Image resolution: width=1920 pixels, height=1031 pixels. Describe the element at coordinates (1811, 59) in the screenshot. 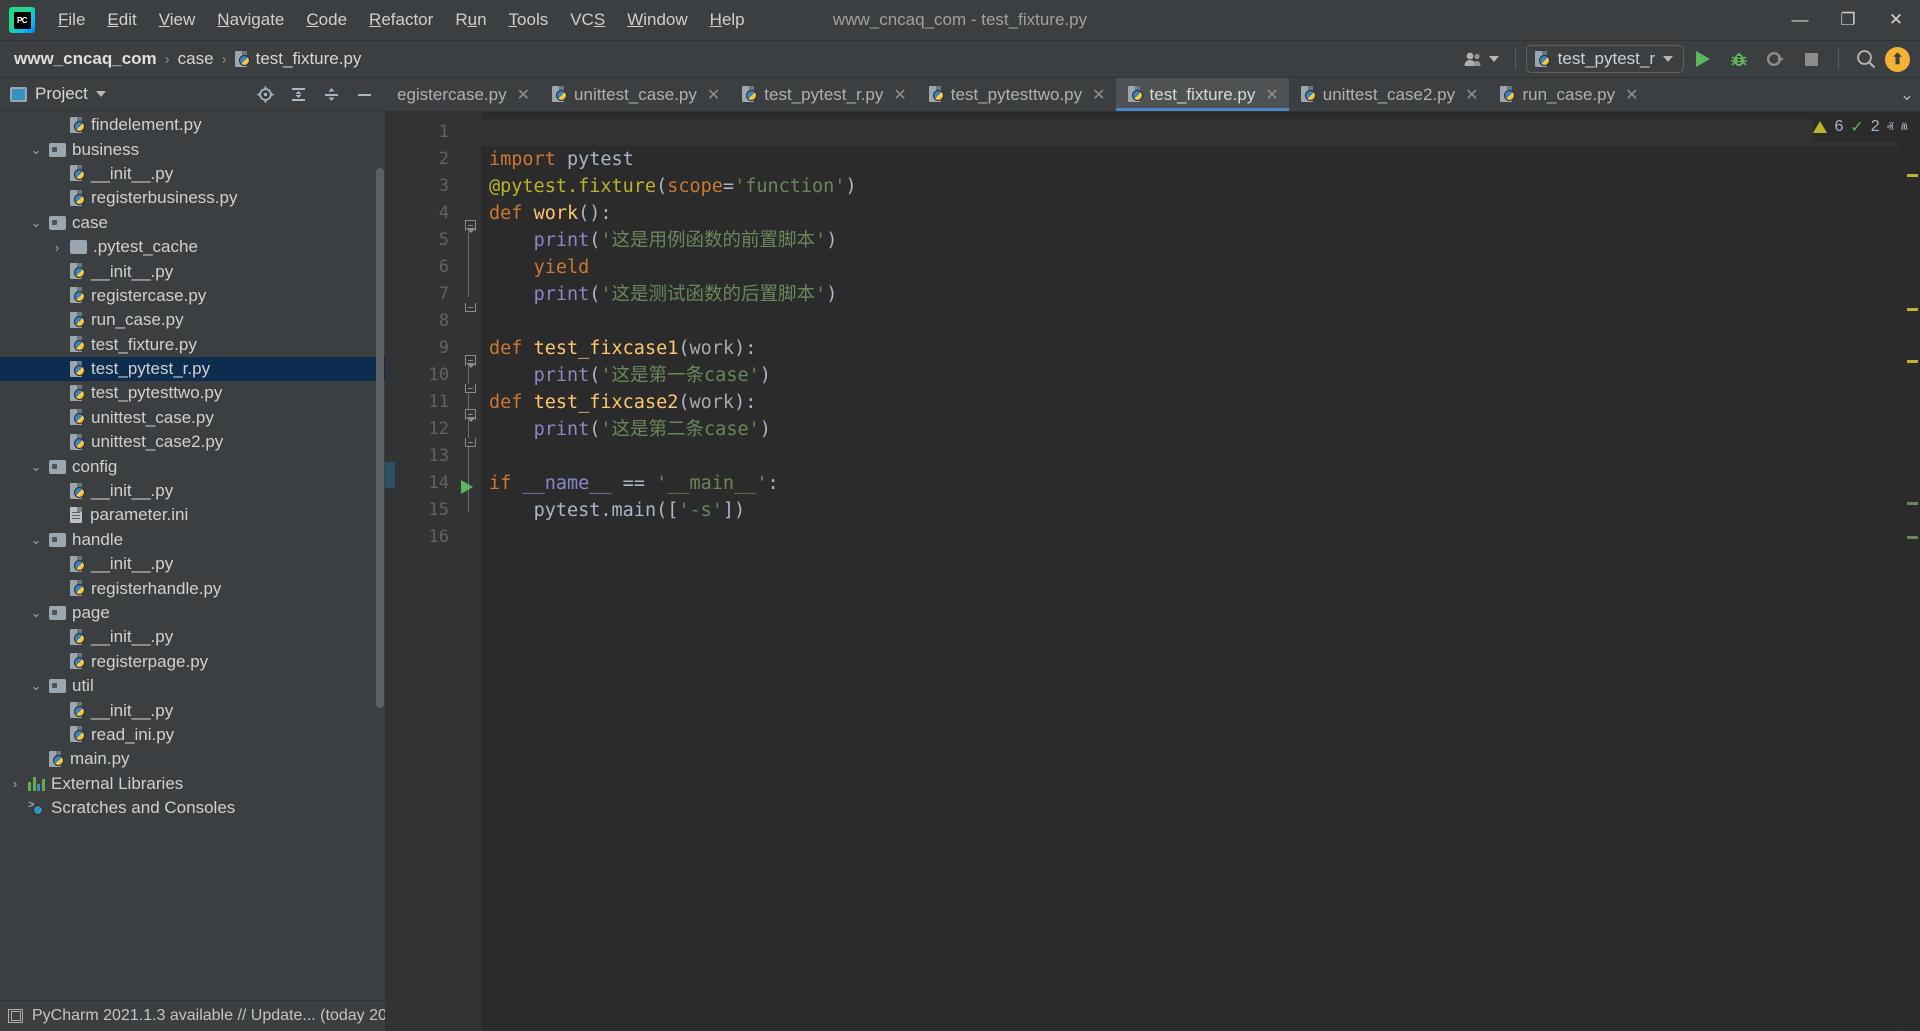

I see `stop-button` at that location.